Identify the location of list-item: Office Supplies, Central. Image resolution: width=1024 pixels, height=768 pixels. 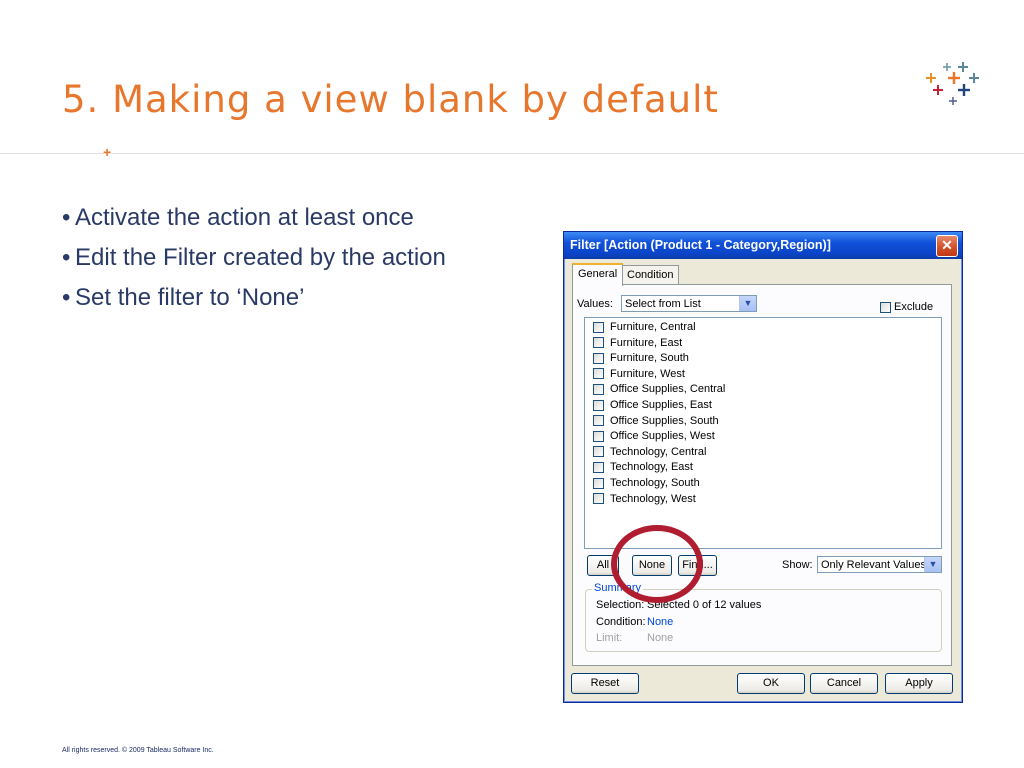
(659, 390).